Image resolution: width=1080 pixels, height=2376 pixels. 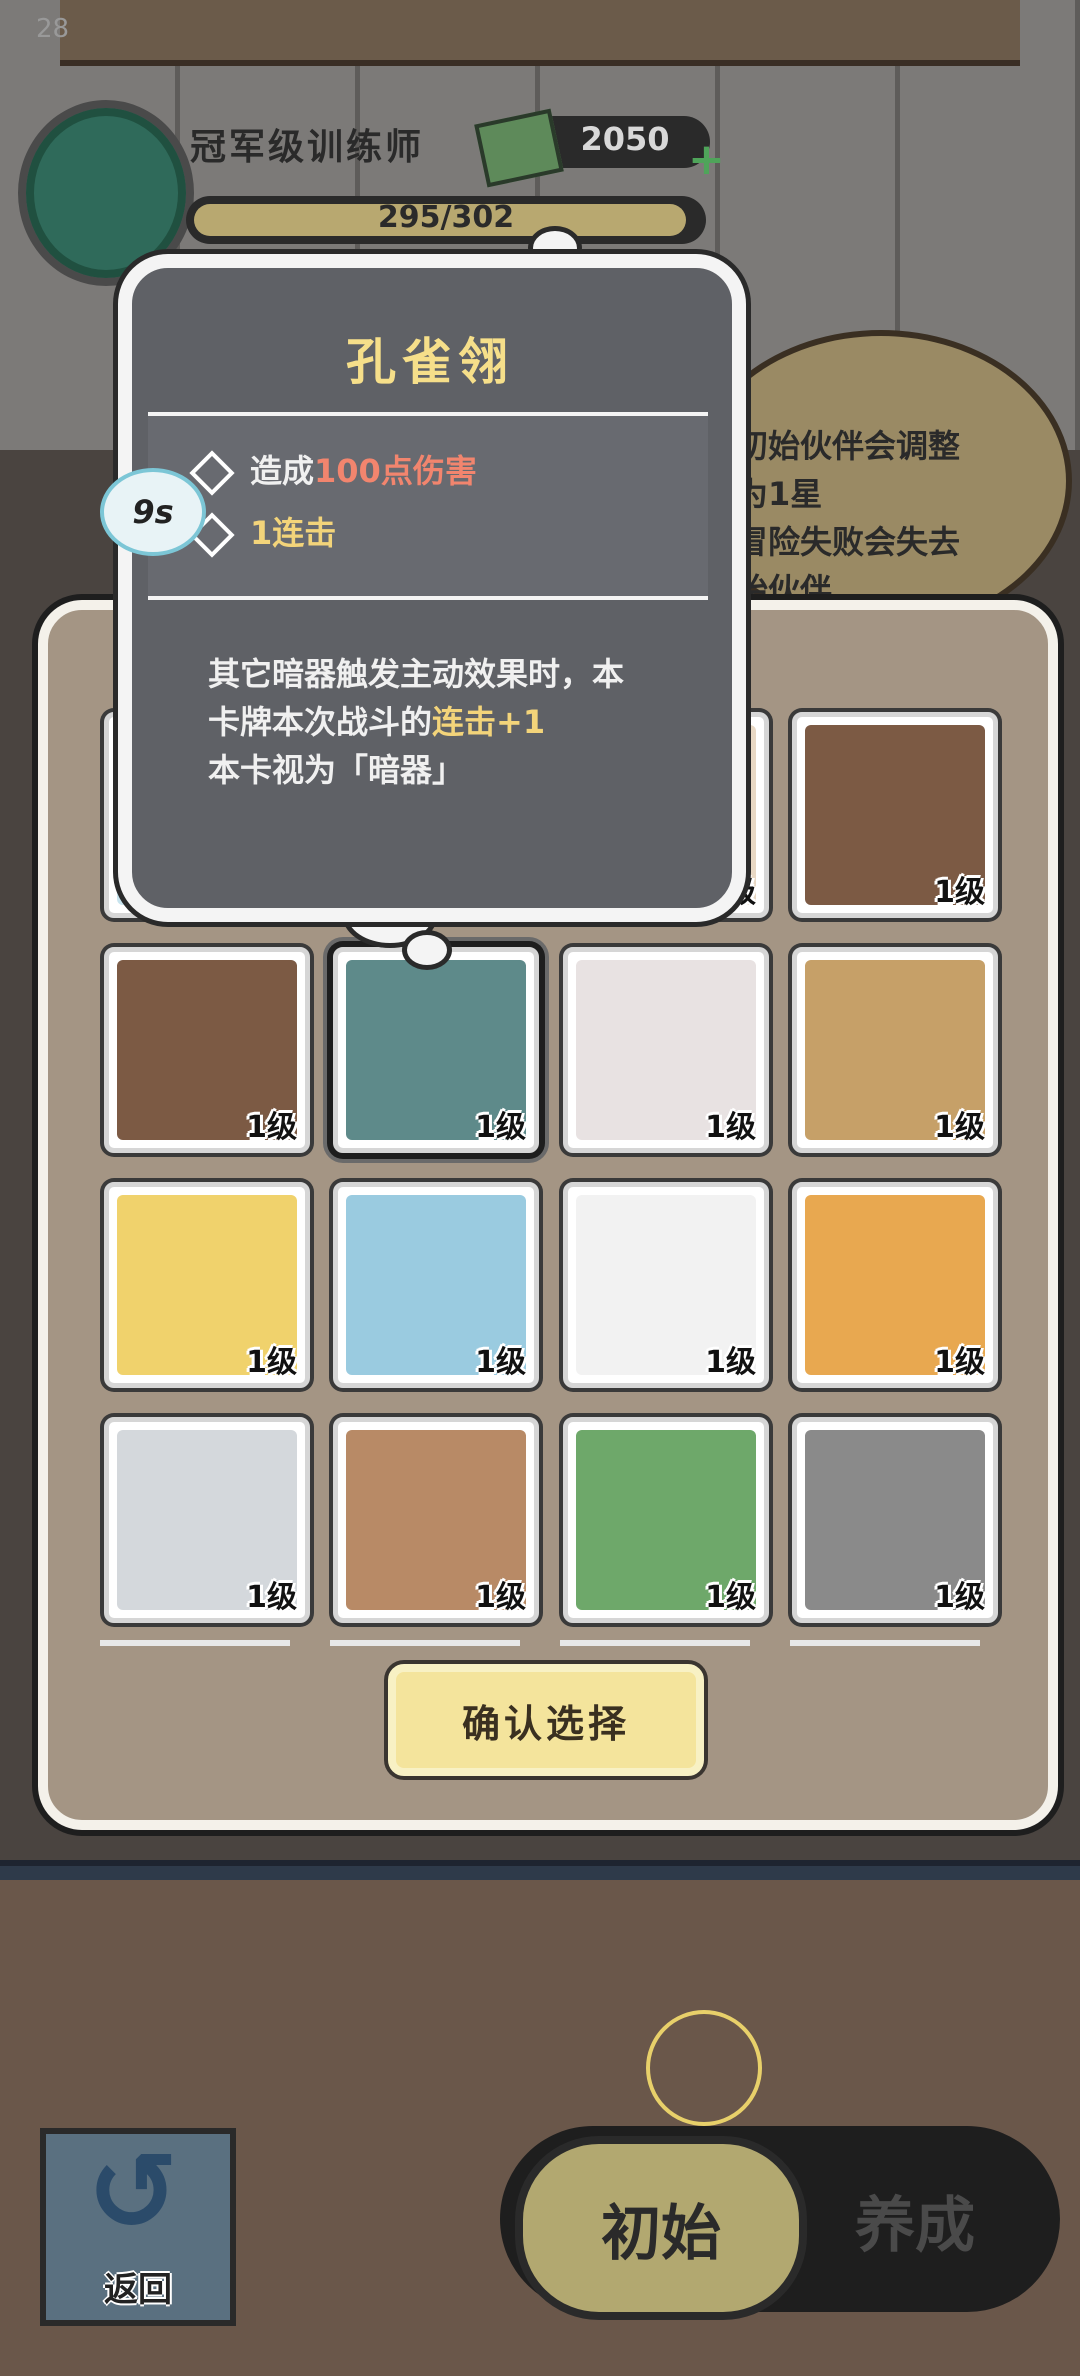 What do you see at coordinates (446, 217) in the screenshot?
I see `xp-text: 295/302` at bounding box center [446, 217].